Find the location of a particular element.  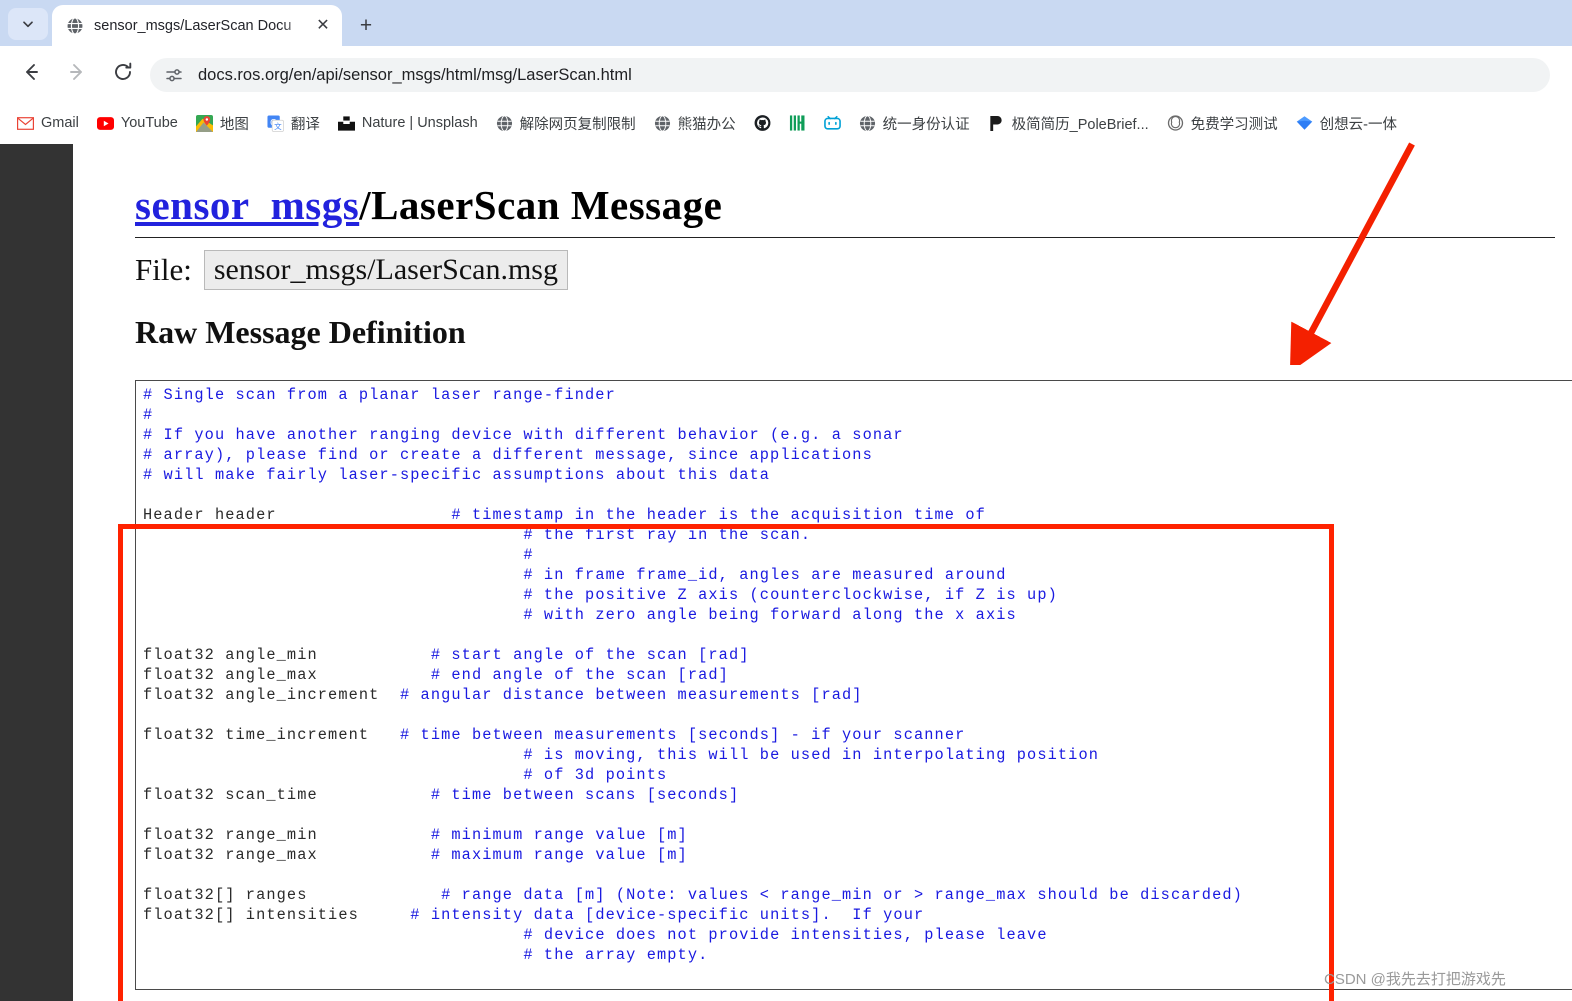

browser-tab: sensor_msgs/LaserScan Docu ✕ is located at coordinates (197, 25).